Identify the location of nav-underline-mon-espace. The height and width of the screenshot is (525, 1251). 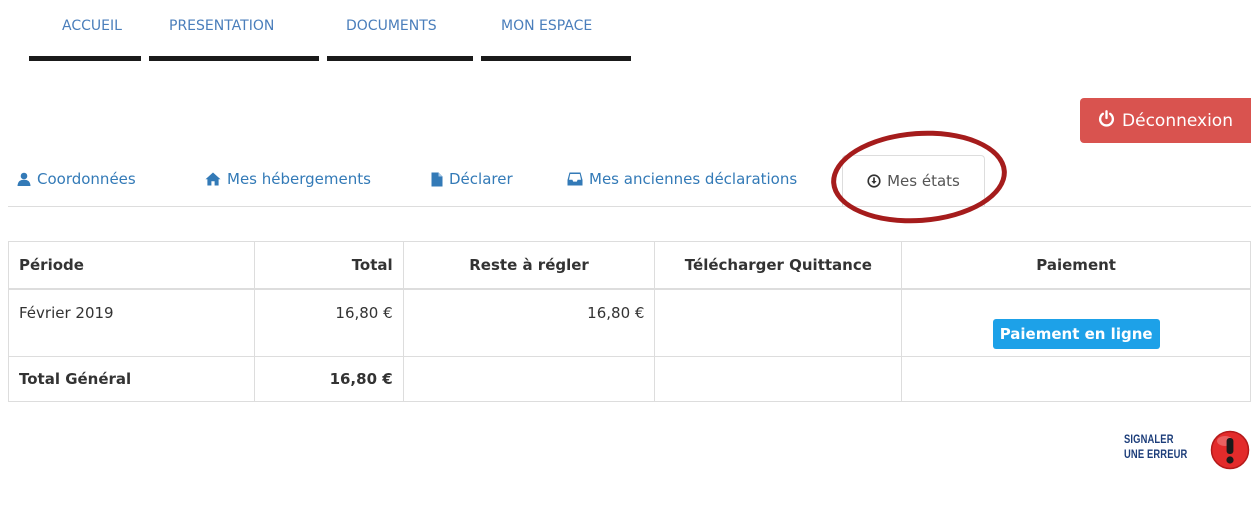
(556, 58).